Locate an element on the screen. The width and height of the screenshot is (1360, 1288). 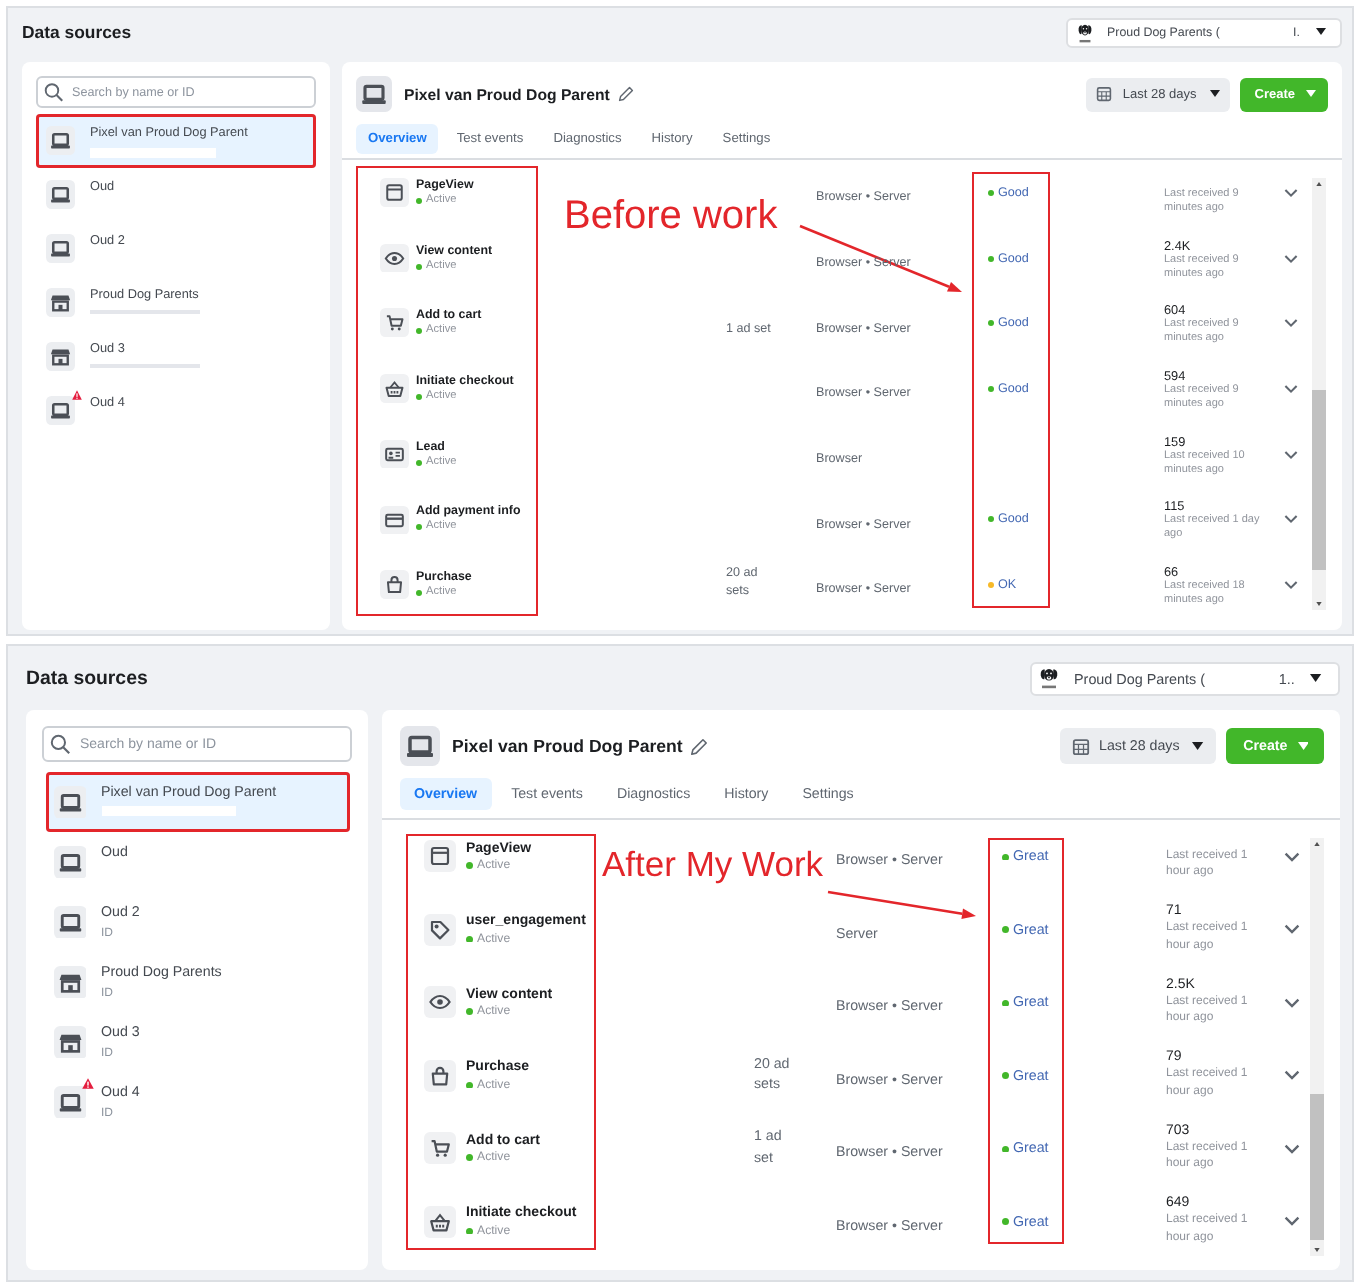
annotation-text: Before work is located at coordinates (671, 216).